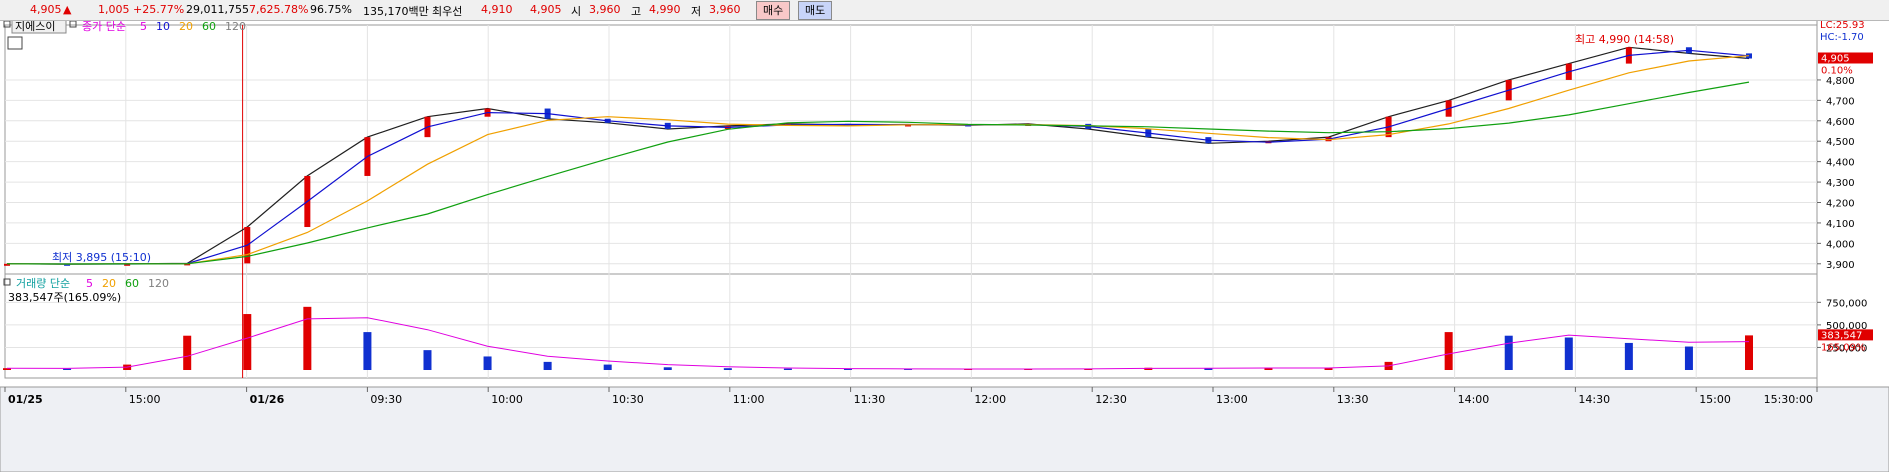 Image resolution: width=1889 pixels, height=475 pixels. Describe the element at coordinates (109, 283) in the screenshot. I see `volume-ma-period-label: 20` at that location.